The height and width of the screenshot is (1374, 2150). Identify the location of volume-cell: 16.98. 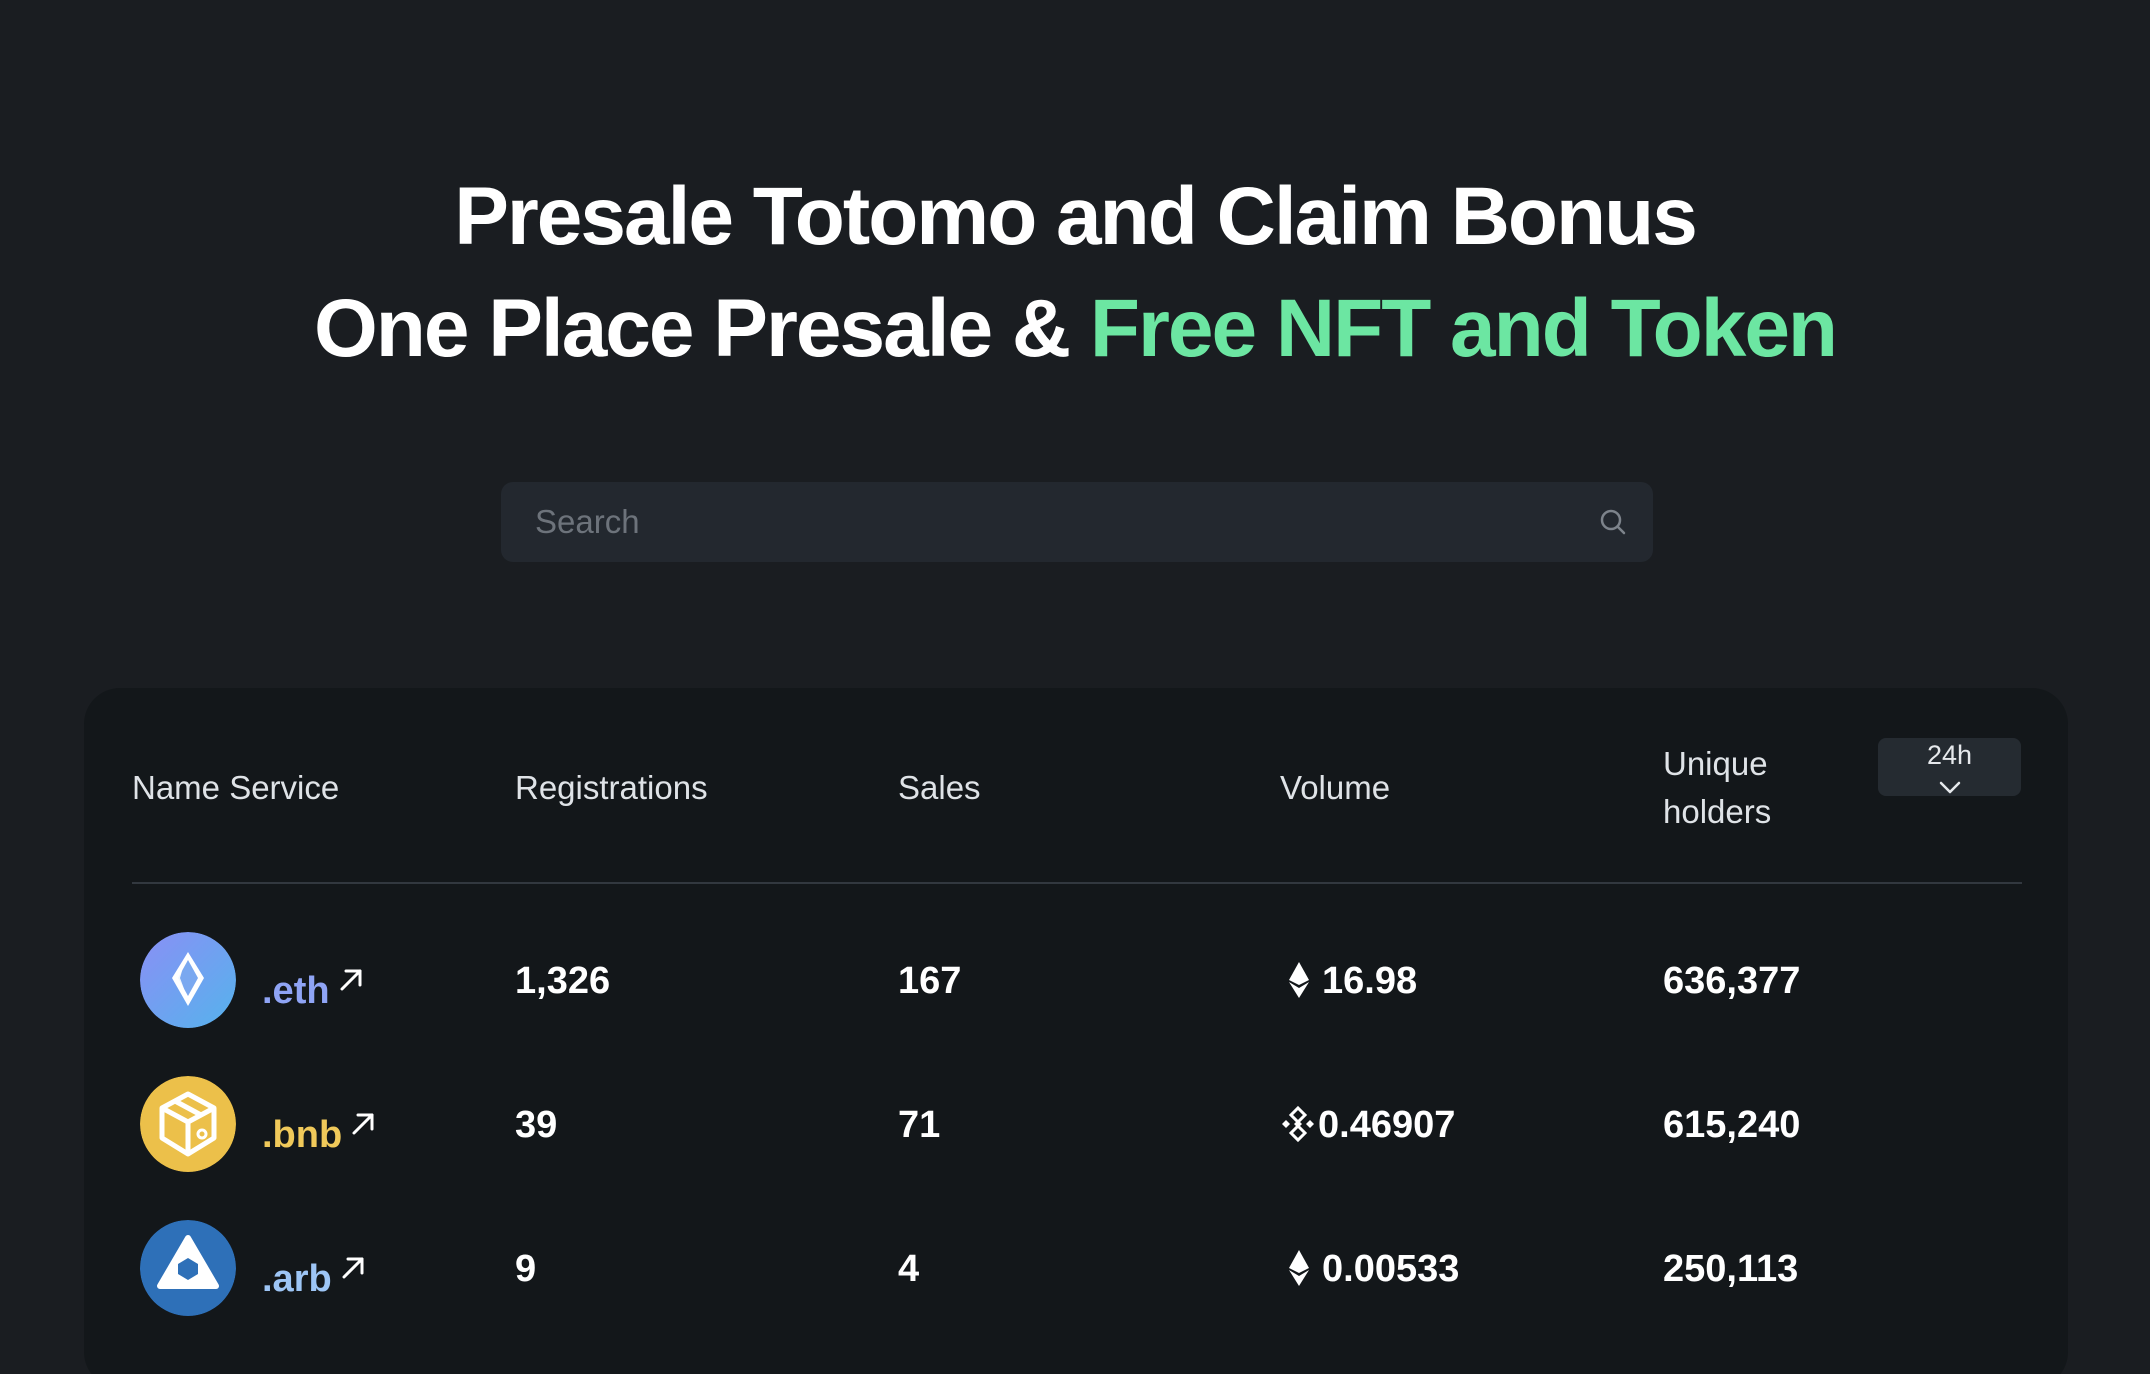
(1350, 981).